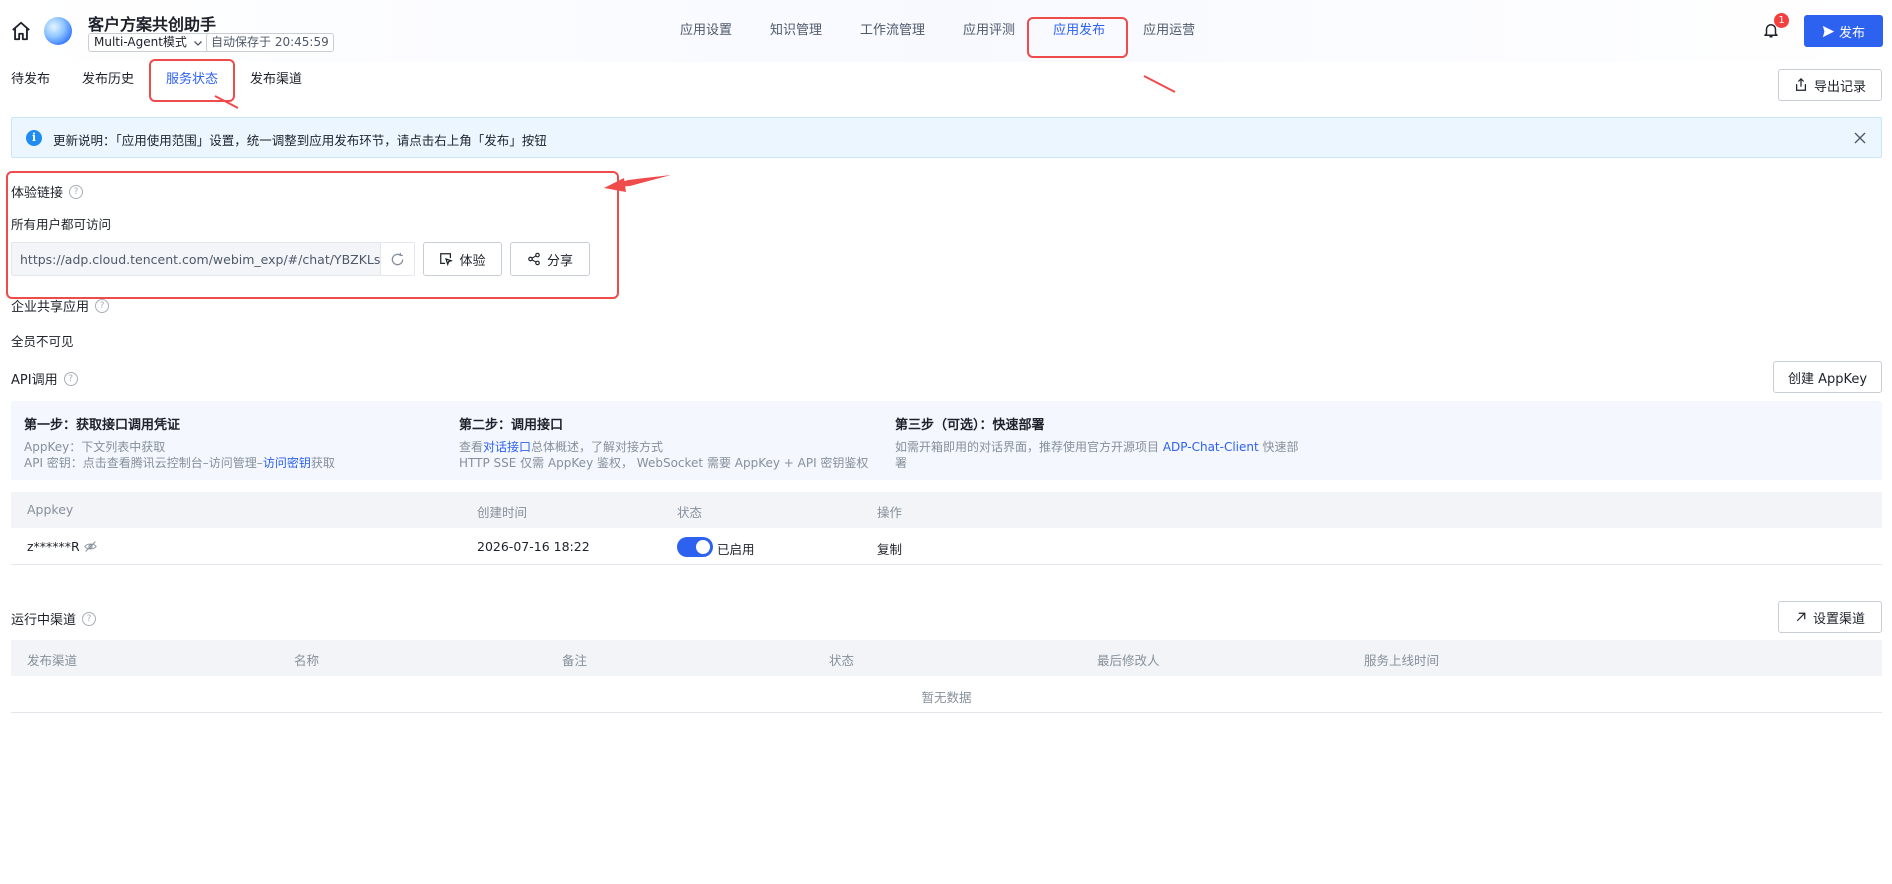 The width and height of the screenshot is (1892, 884). Describe the element at coordinates (956, 31) in the screenshot. I see `top-nav: 应用设置 知识管理 工作流管理 应用评测 应用发布 应用运营` at that location.